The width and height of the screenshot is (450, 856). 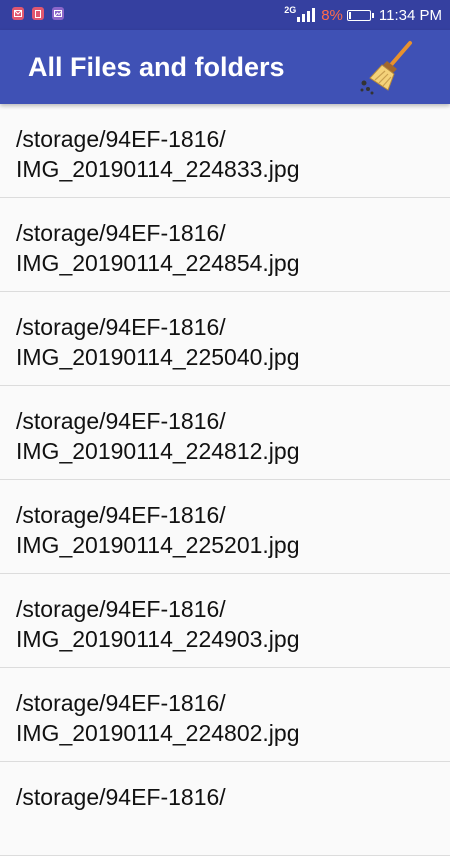 I want to click on list-item: /storage/94EF-1816/, so click(x=225, y=809).